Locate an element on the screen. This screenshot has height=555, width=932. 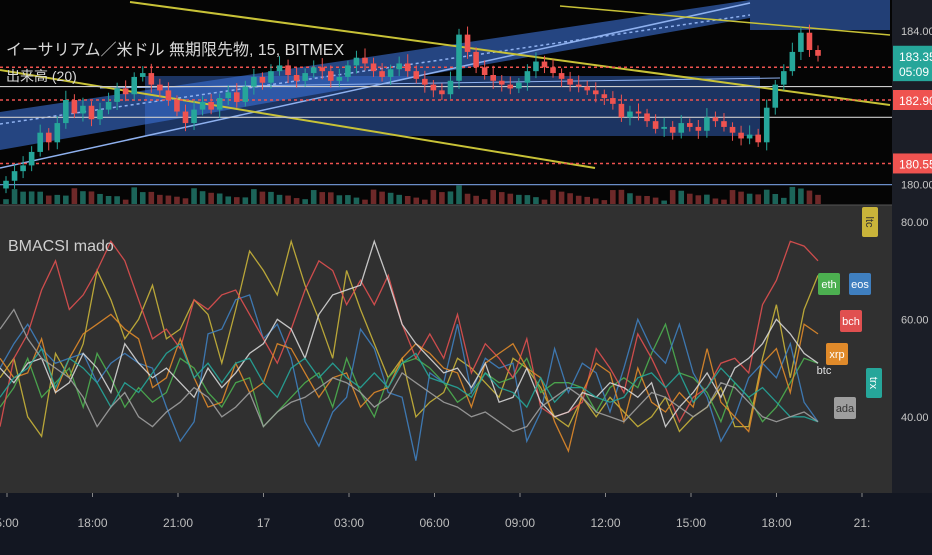
price-tag-label: 180.55 is located at coordinates (915, 164).